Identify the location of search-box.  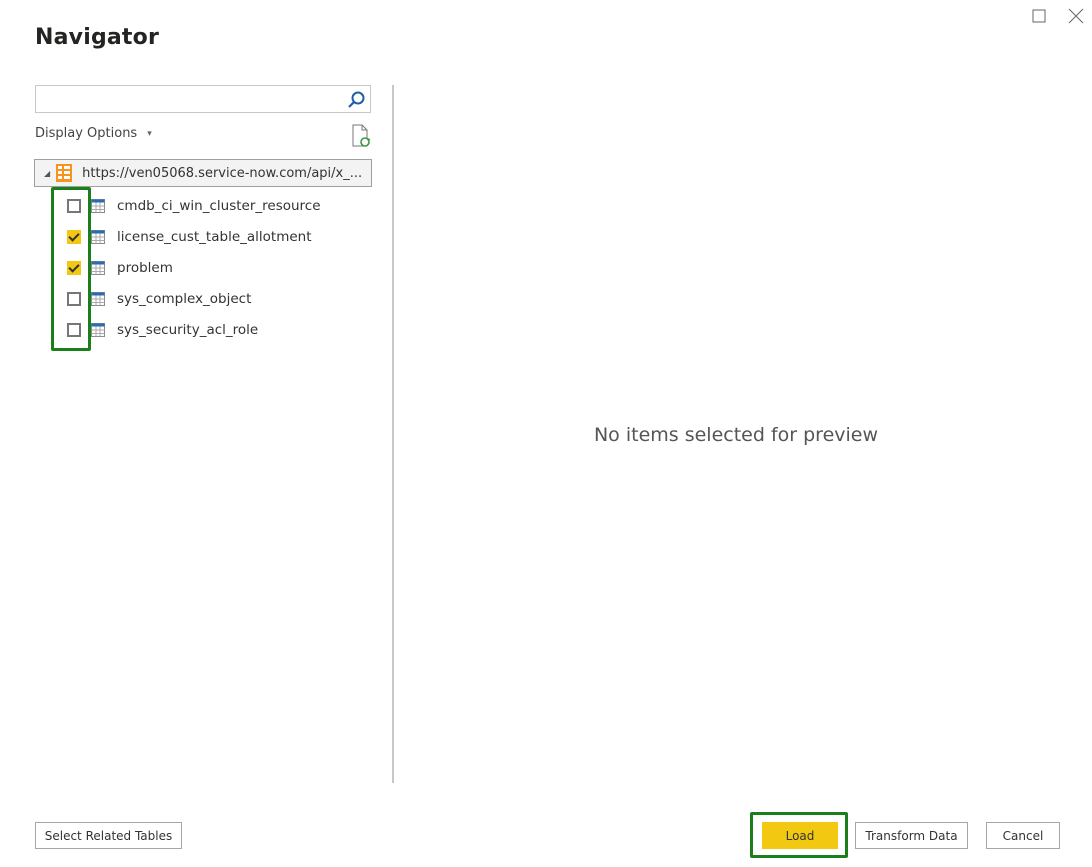
(203, 99).